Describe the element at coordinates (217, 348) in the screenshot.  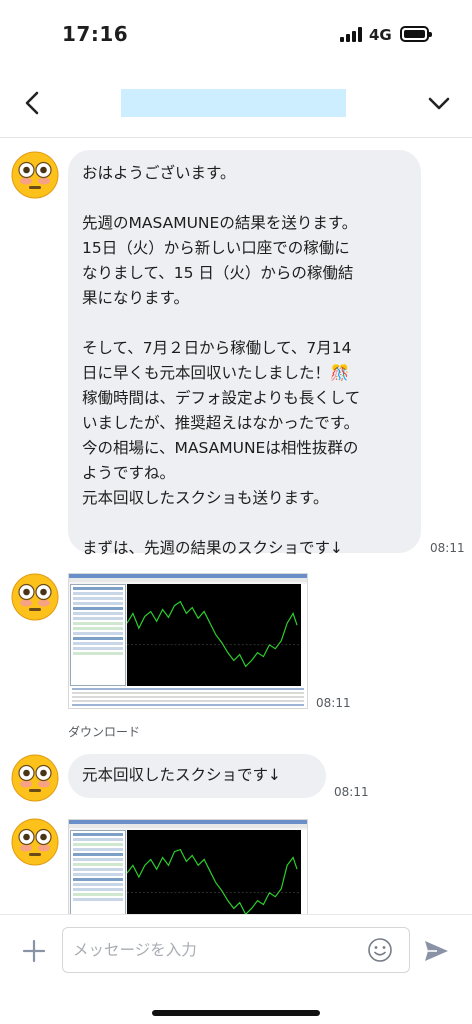
I see `message-line: そして、7月２日から稼働して、7月14` at that location.